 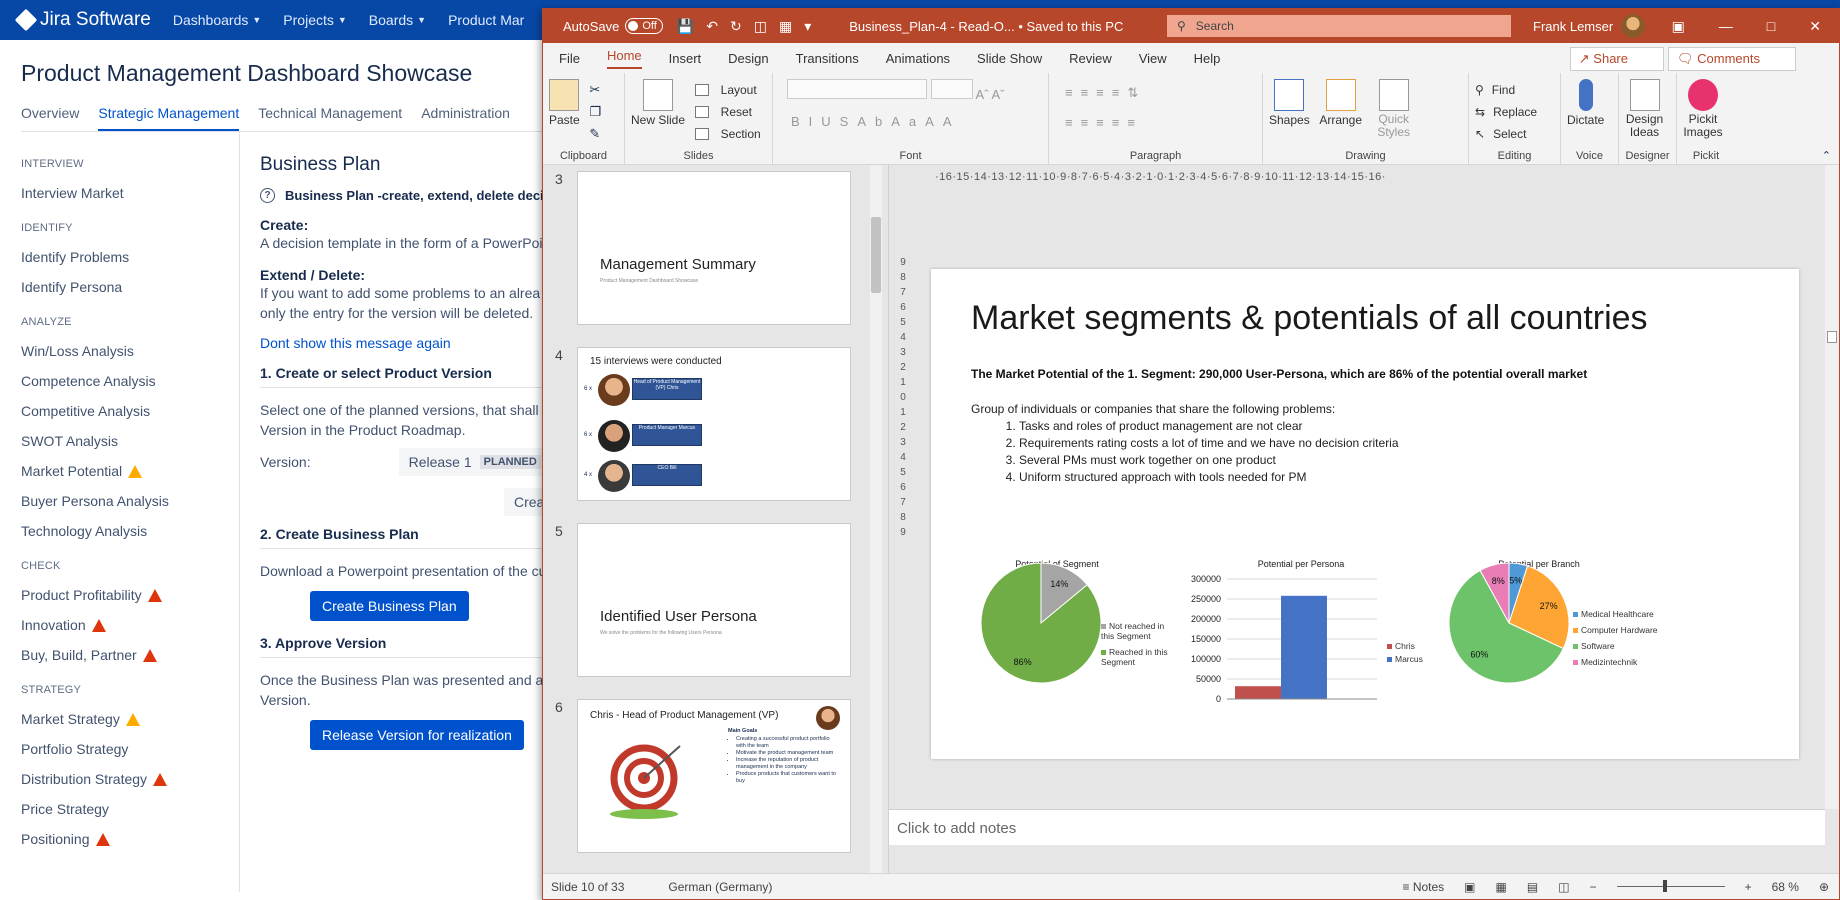 I want to click on tab-technical-management: Technical Management, so click(x=330, y=118).